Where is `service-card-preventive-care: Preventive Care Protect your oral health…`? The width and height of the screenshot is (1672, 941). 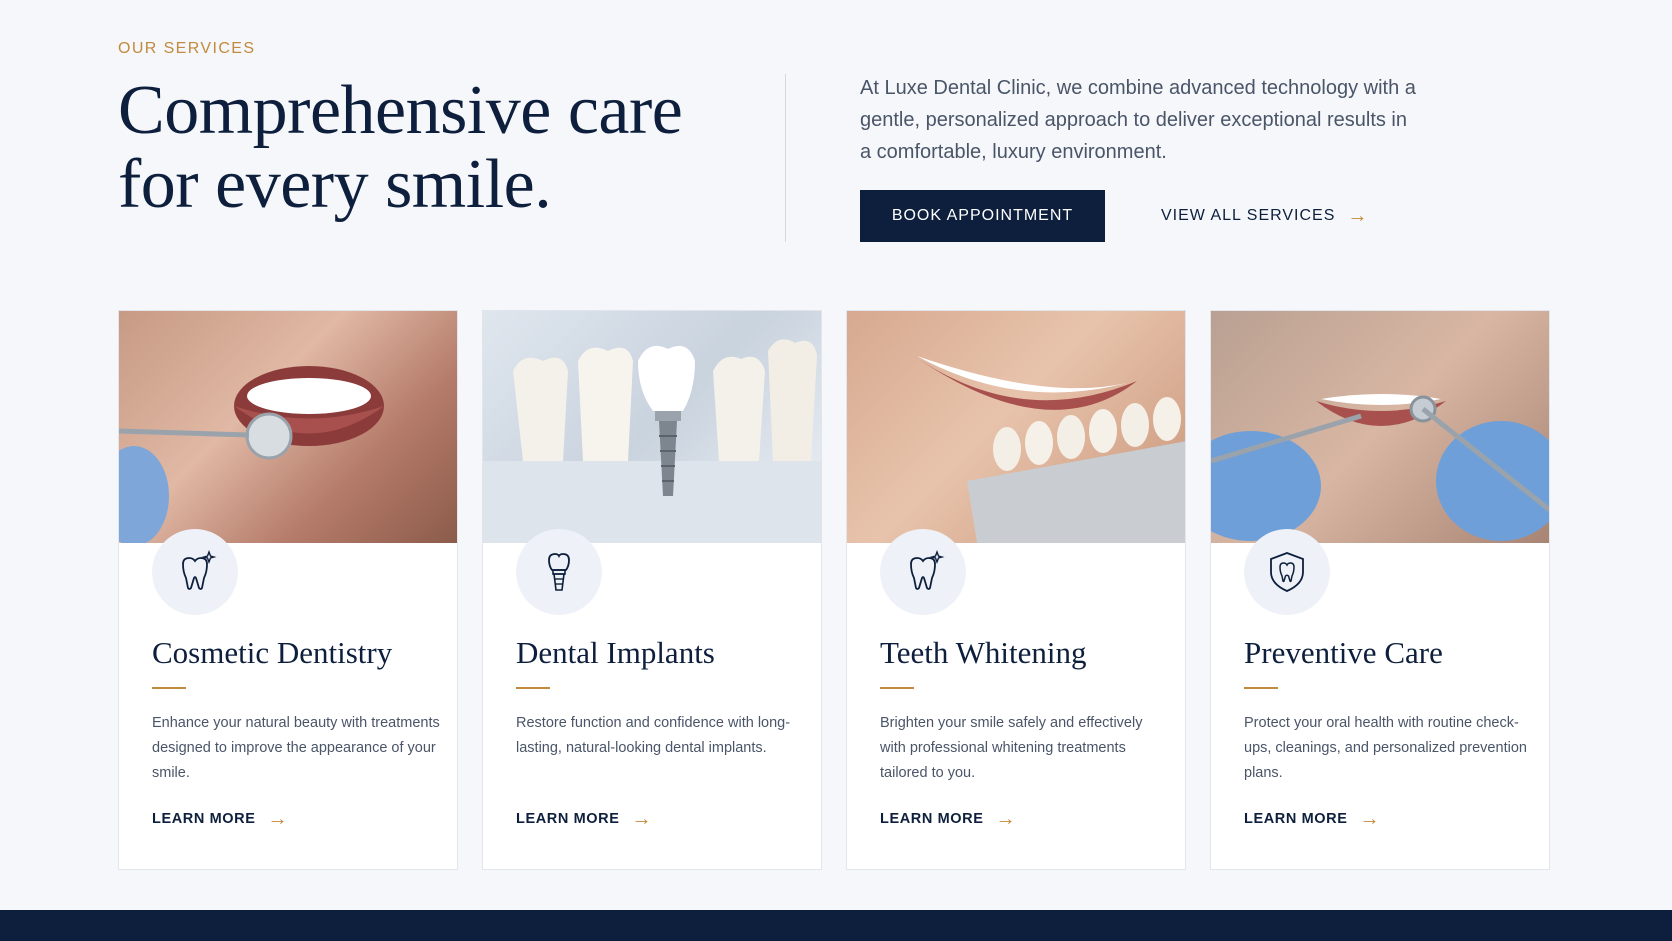 service-card-preventive-care: Preventive Care Protect your oral health… is located at coordinates (1380, 590).